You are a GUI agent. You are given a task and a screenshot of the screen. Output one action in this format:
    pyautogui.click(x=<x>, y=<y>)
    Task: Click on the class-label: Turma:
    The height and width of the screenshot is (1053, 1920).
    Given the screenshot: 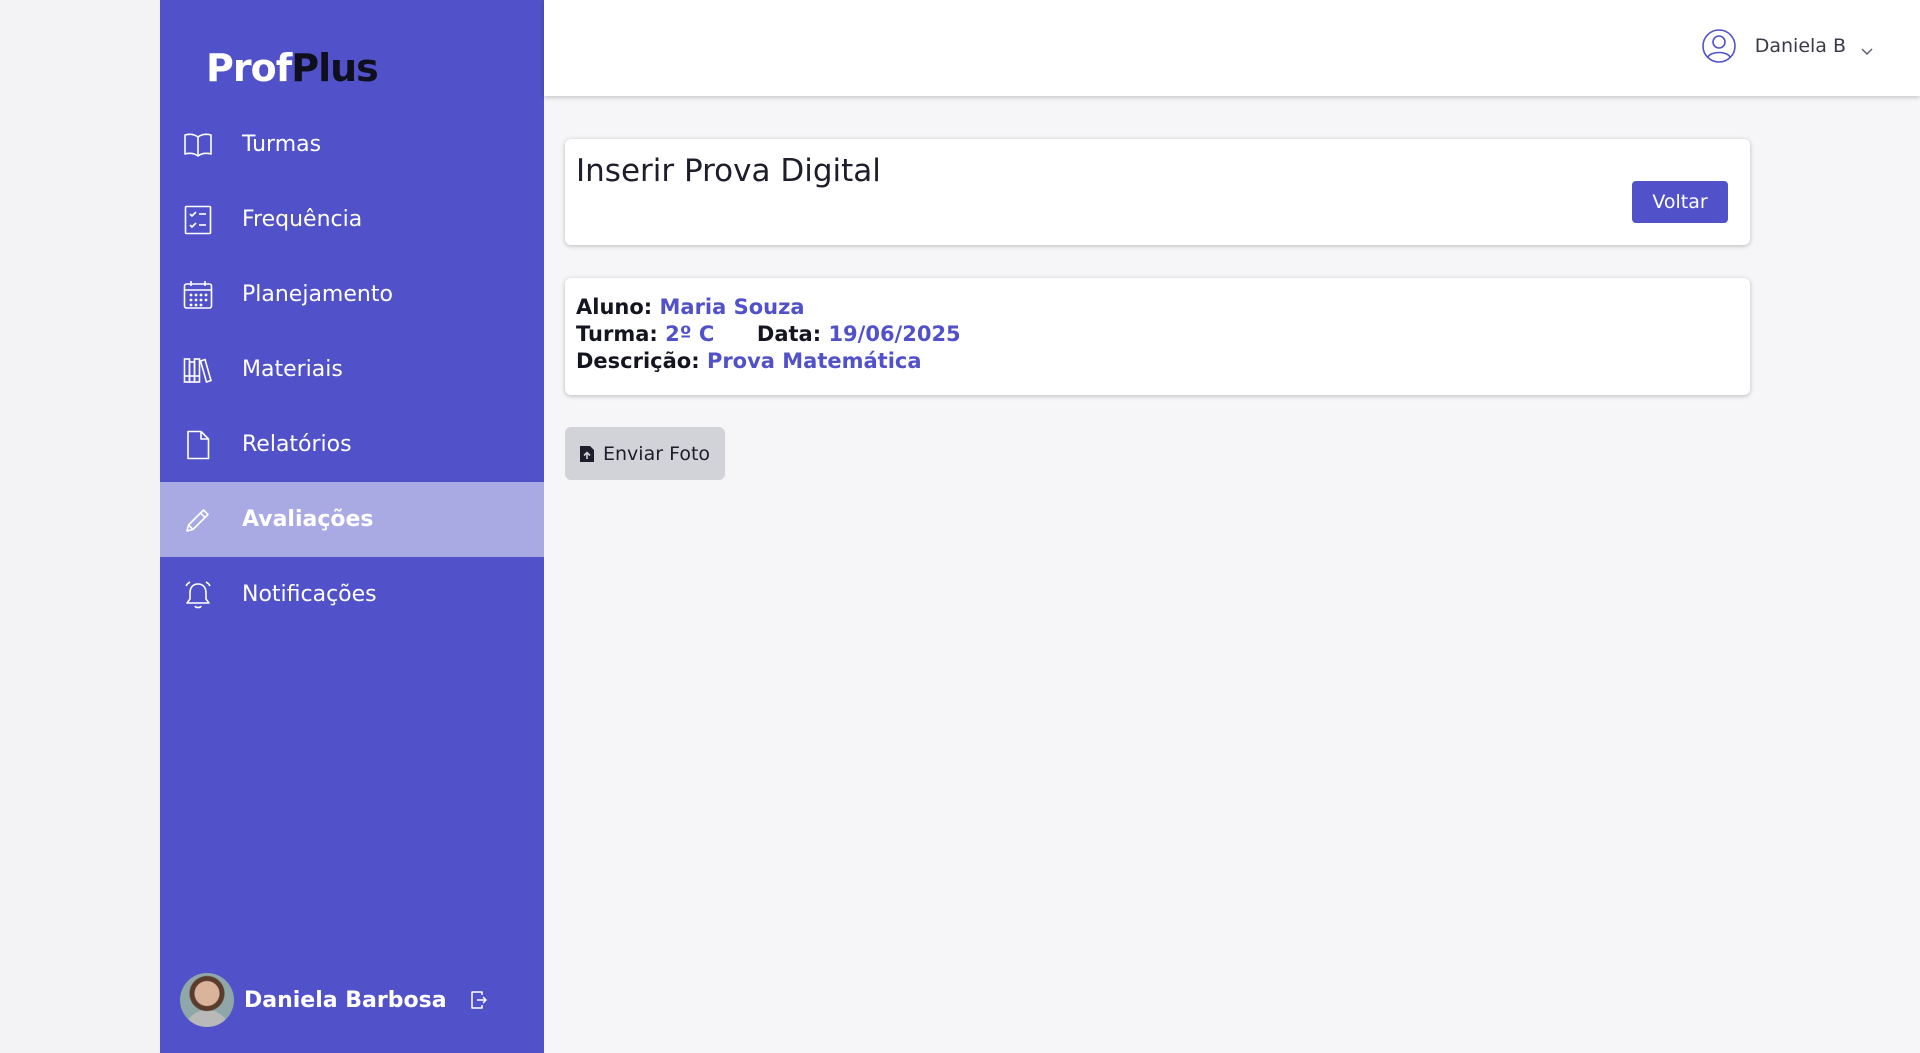 What is the action you would take?
    pyautogui.click(x=617, y=334)
    